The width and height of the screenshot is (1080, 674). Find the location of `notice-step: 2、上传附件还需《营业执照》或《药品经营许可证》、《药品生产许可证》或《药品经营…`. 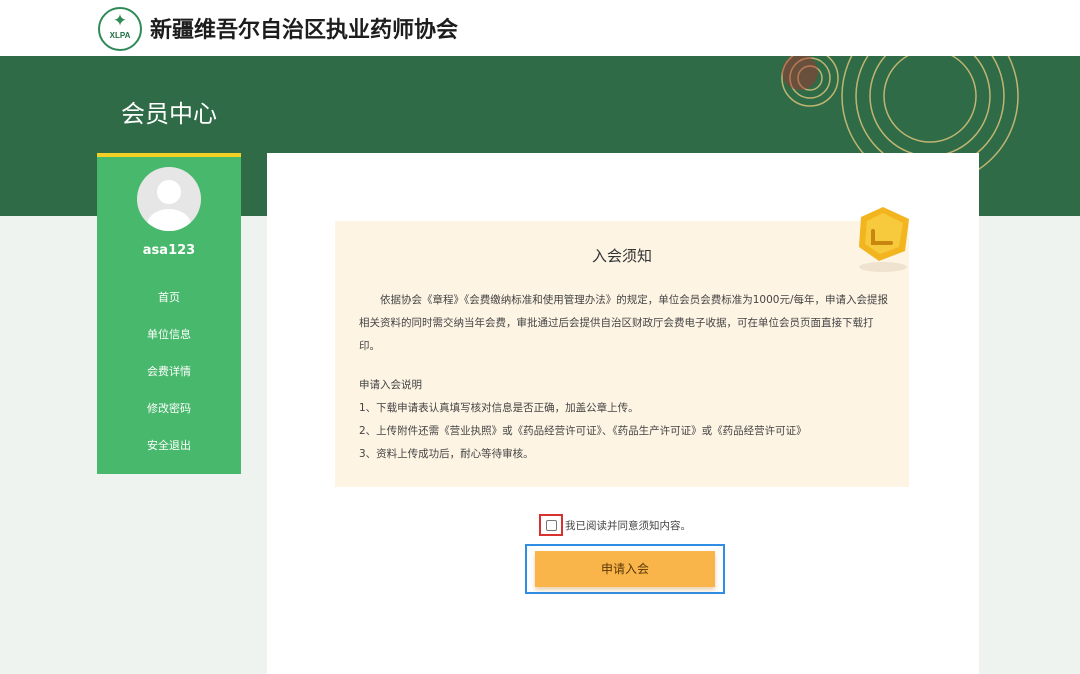

notice-step: 2、上传附件还需《营业执照》或《药品经营许可证》、《药品生产许可证》或《药品经营… is located at coordinates (583, 431).